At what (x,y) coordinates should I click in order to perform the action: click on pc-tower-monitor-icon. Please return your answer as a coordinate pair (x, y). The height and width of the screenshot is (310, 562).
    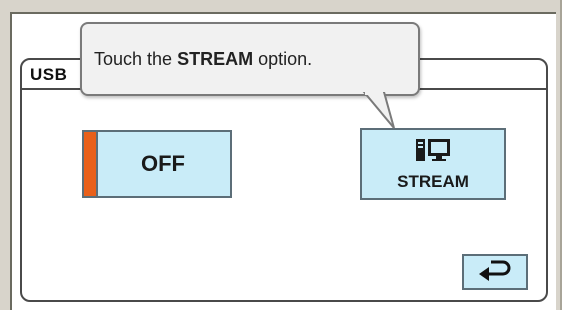
    Looking at the image, I should click on (433, 153).